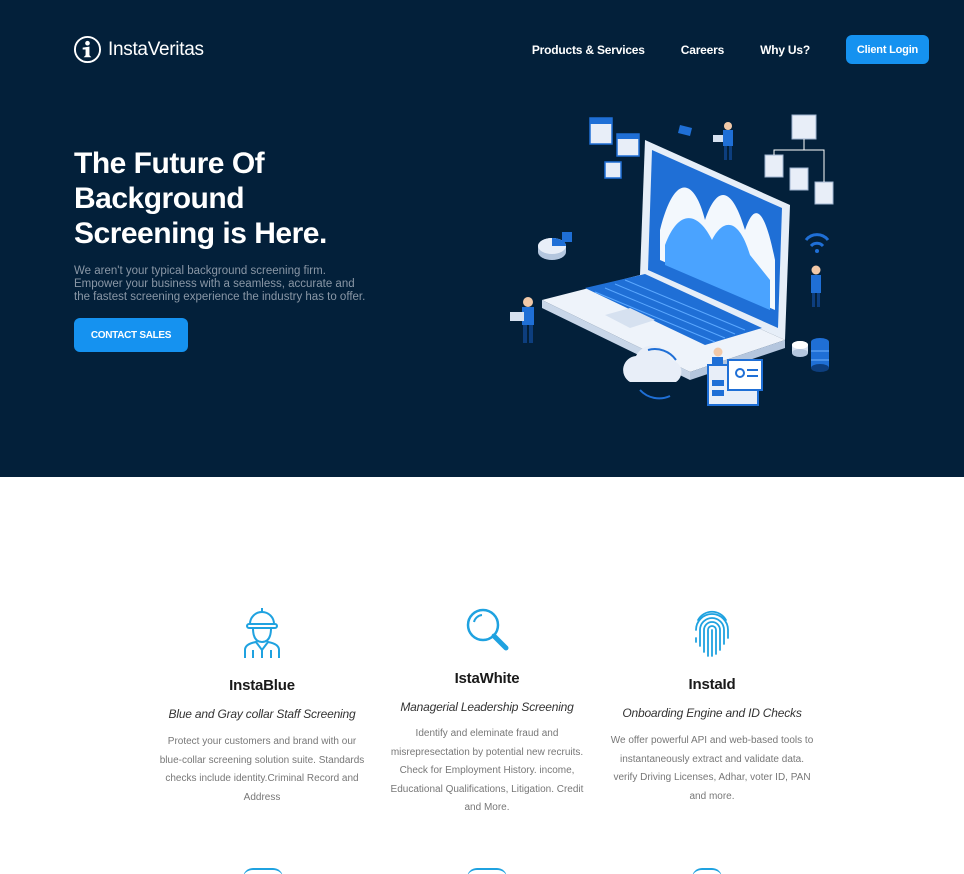 This screenshot has width=964, height=874. Describe the element at coordinates (487, 707) in the screenshot. I see `feature-subtitle: Managerial Leadership Screening` at that location.